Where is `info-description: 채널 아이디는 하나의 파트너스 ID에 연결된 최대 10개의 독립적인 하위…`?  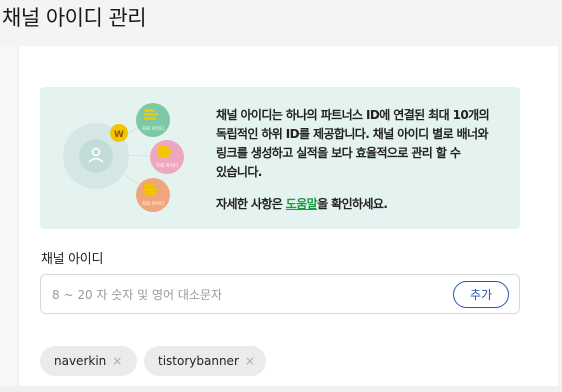
info-description: 채널 아이디는 하나의 파트너스 ID에 연결된 최대 10개의 독립적인 하위… is located at coordinates (361, 160).